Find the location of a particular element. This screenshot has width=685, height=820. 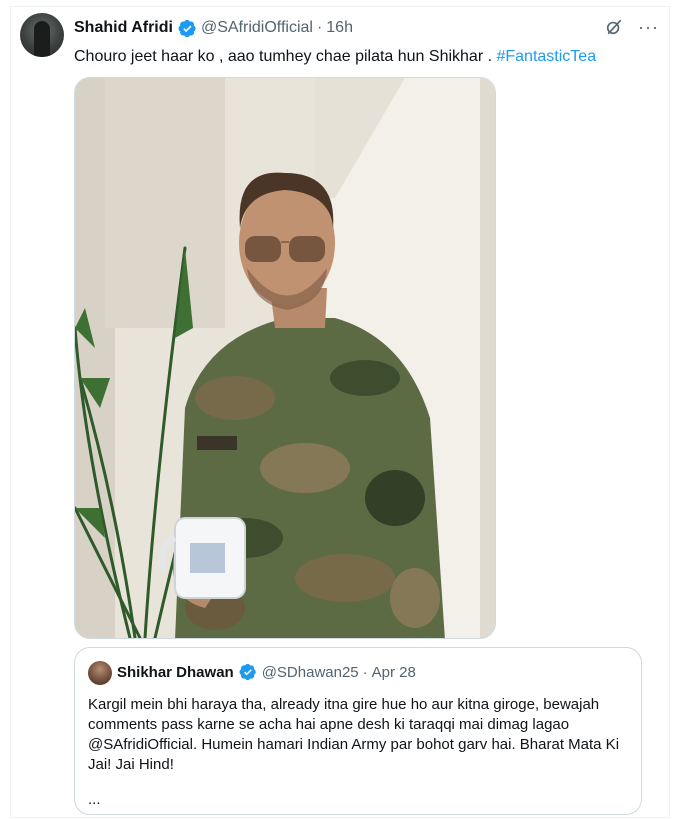

tweet-header: Shahid Afridi @SAfridiOfficial · 16h is located at coordinates (366, 28).